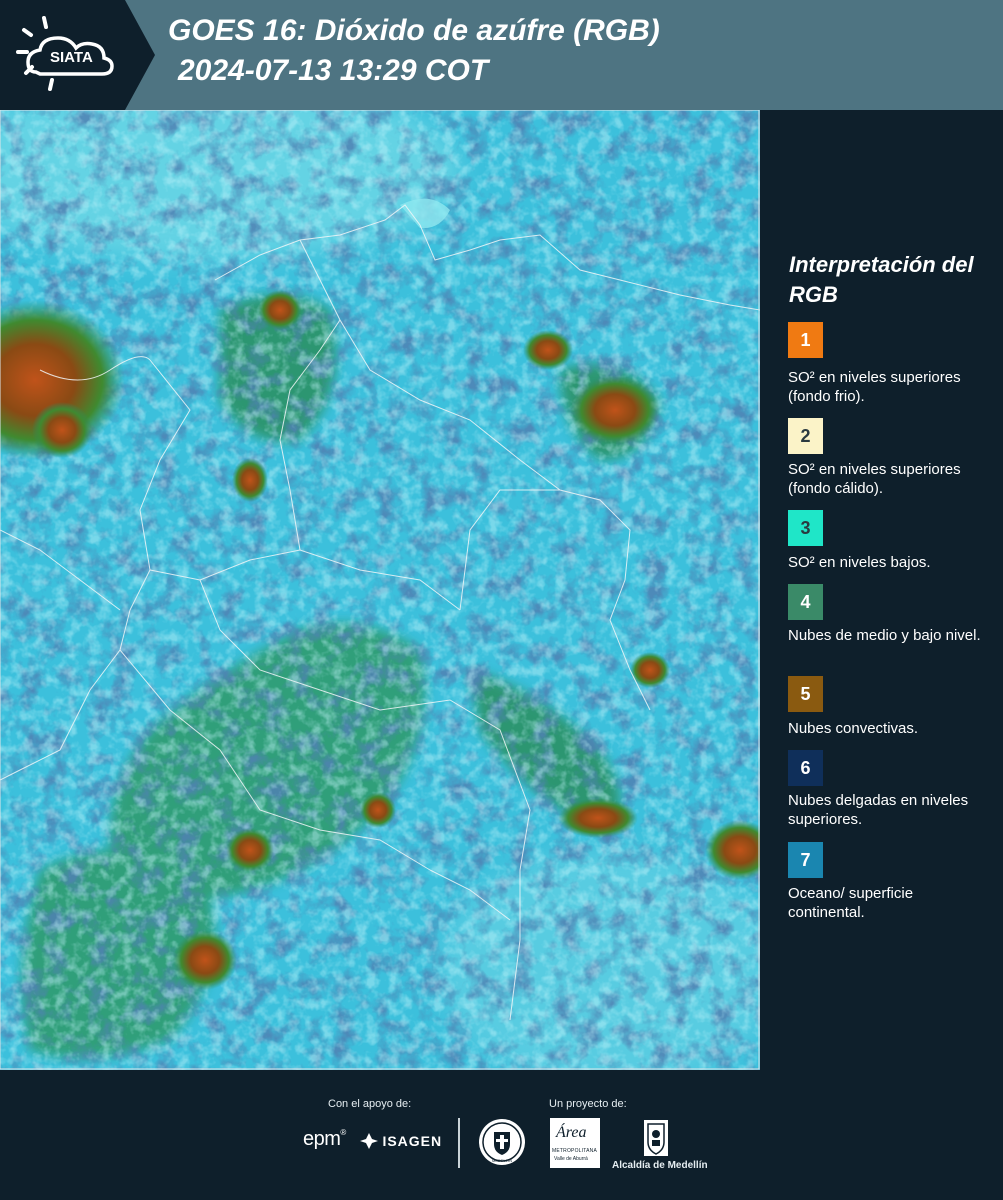 This screenshot has width=1003, height=1200. What do you see at coordinates (805, 768) in the screenshot?
I see `legend-swatch-6: 6` at bounding box center [805, 768].